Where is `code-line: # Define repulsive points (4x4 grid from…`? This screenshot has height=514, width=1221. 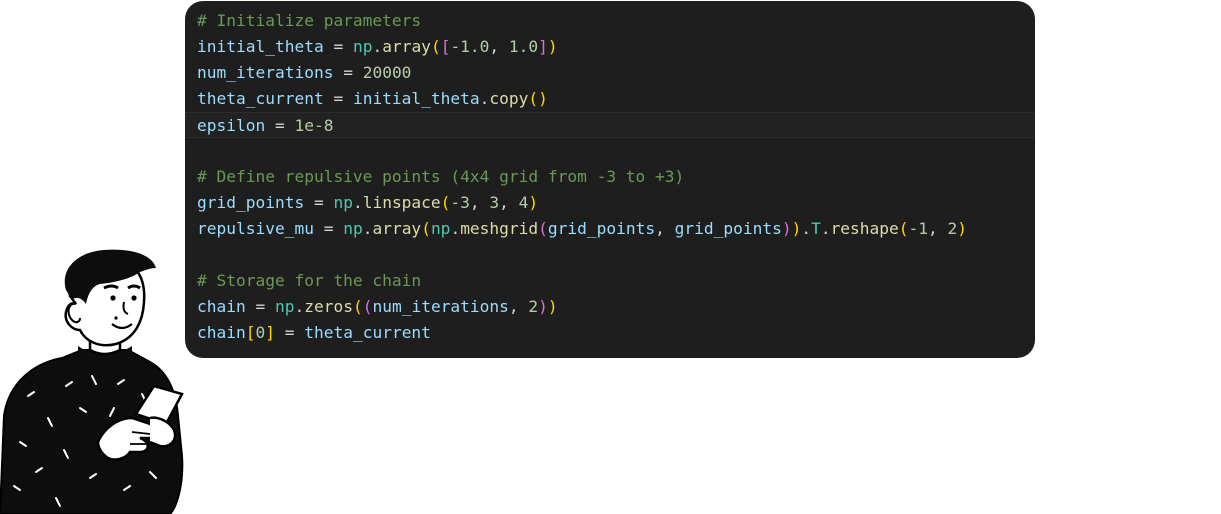 code-line: # Define repulsive points (4x4 grid from… is located at coordinates (610, 177).